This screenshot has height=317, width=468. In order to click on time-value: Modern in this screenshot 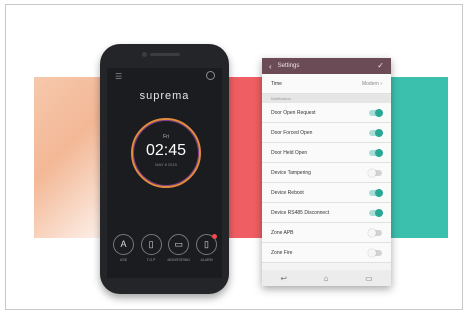, I will do `click(370, 83)`.